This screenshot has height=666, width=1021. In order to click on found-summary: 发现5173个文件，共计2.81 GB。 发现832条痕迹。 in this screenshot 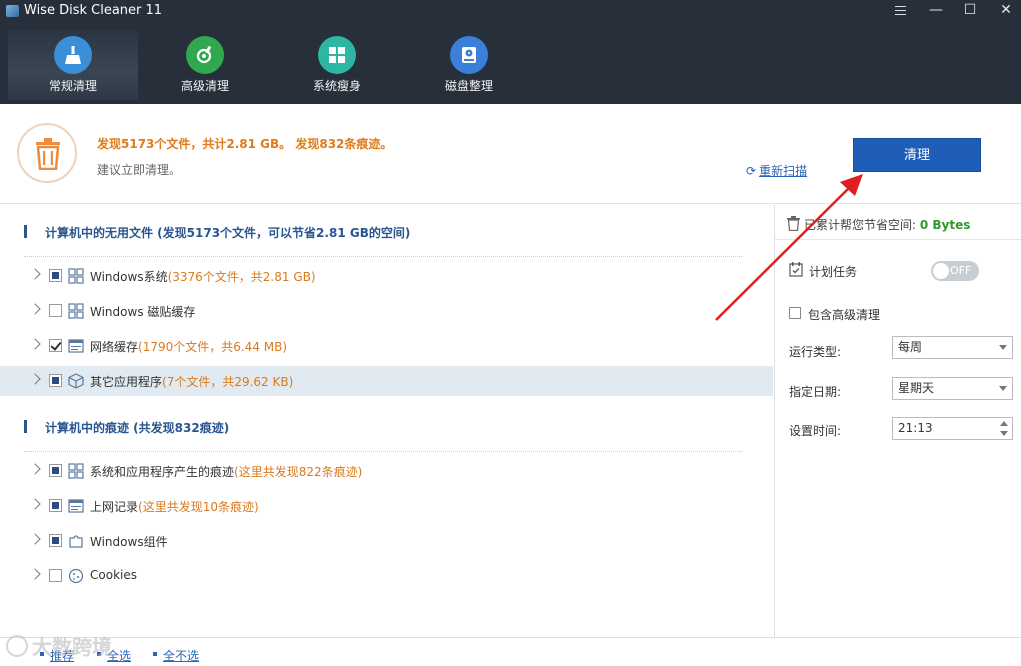, I will do `click(245, 144)`.